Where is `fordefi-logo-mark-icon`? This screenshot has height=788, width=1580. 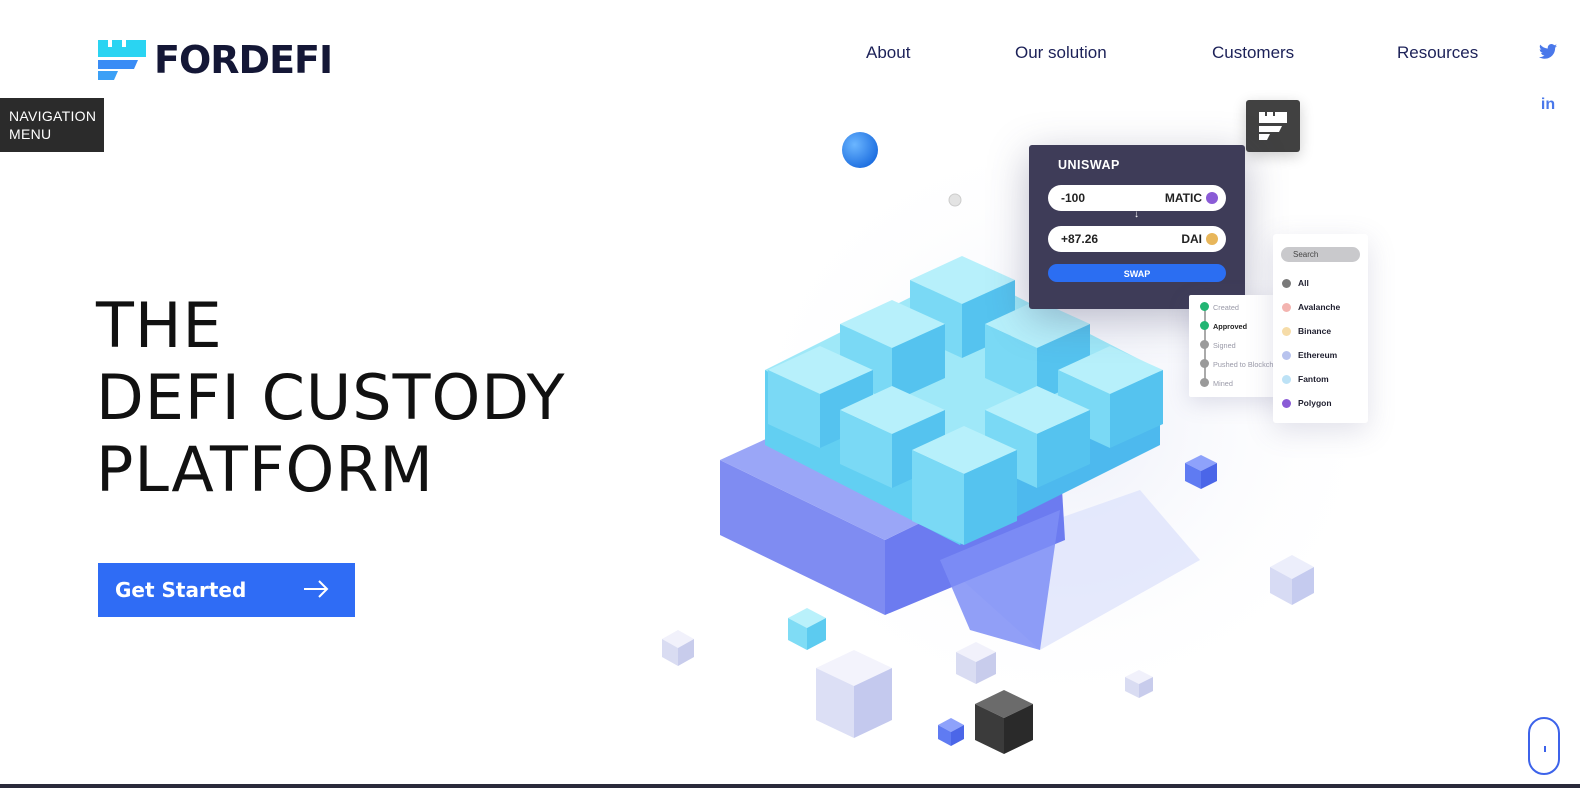 fordefi-logo-mark-icon is located at coordinates (1273, 126).